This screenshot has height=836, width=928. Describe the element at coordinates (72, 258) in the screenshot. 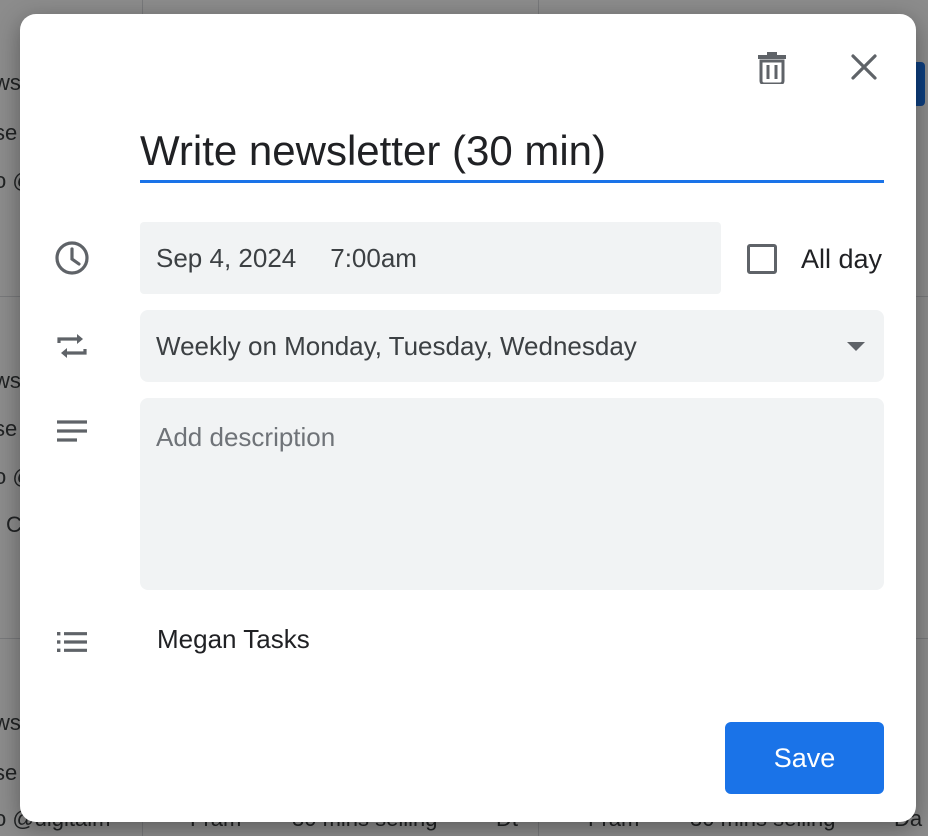

I see `clock-icon` at that location.